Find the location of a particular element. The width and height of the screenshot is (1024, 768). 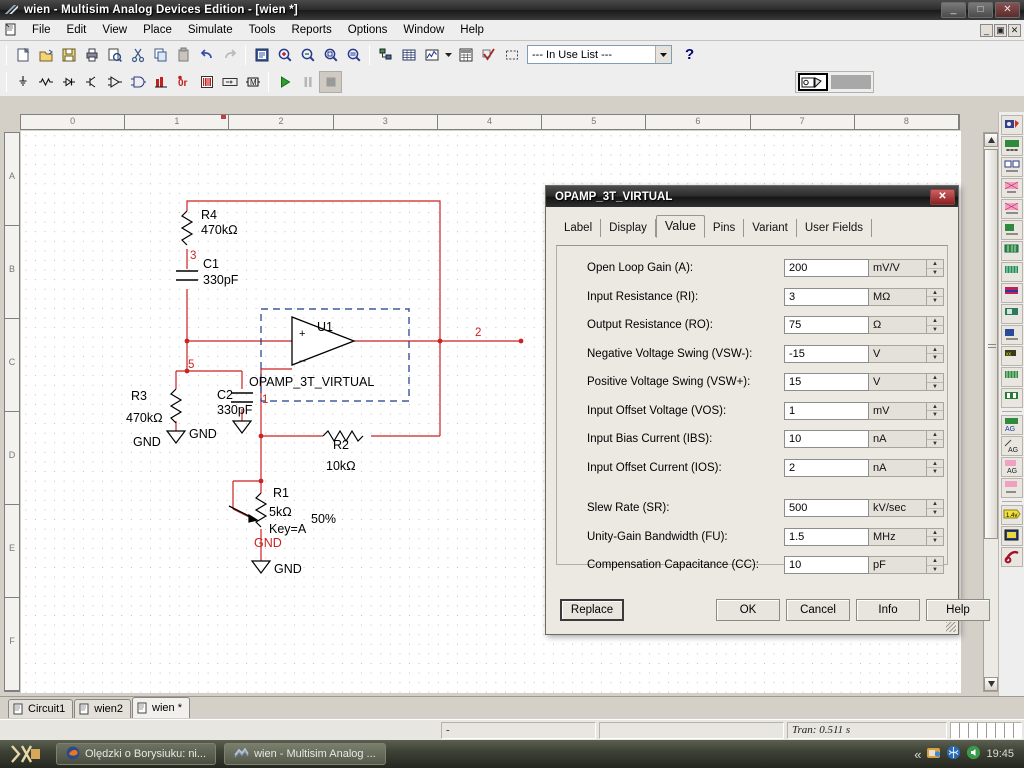

tab-variant: Variant is located at coordinates (770, 228).